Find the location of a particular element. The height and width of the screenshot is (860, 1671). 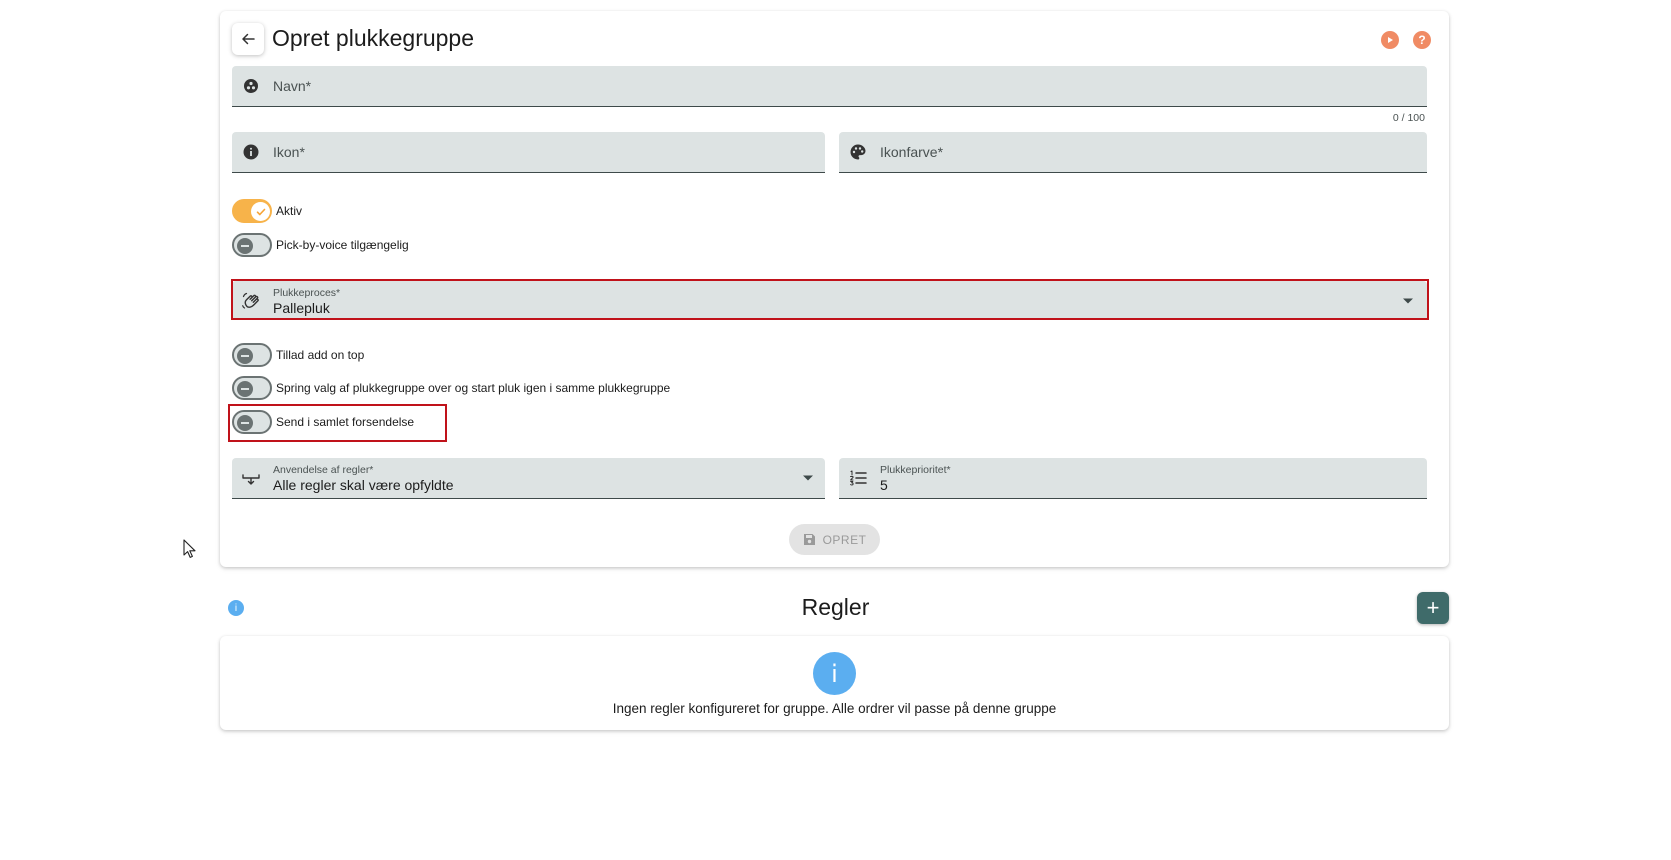

dropdown-arrow-icon is located at coordinates (808, 478).